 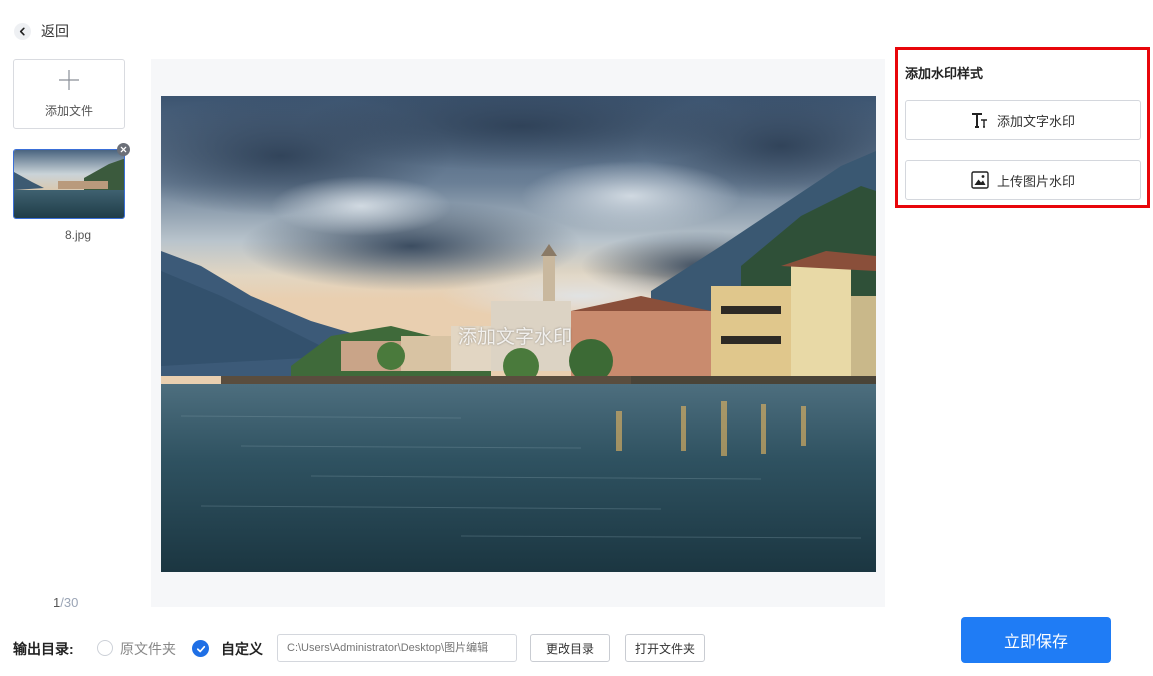 What do you see at coordinates (397, 648) in the screenshot?
I see `output-path-input` at bounding box center [397, 648].